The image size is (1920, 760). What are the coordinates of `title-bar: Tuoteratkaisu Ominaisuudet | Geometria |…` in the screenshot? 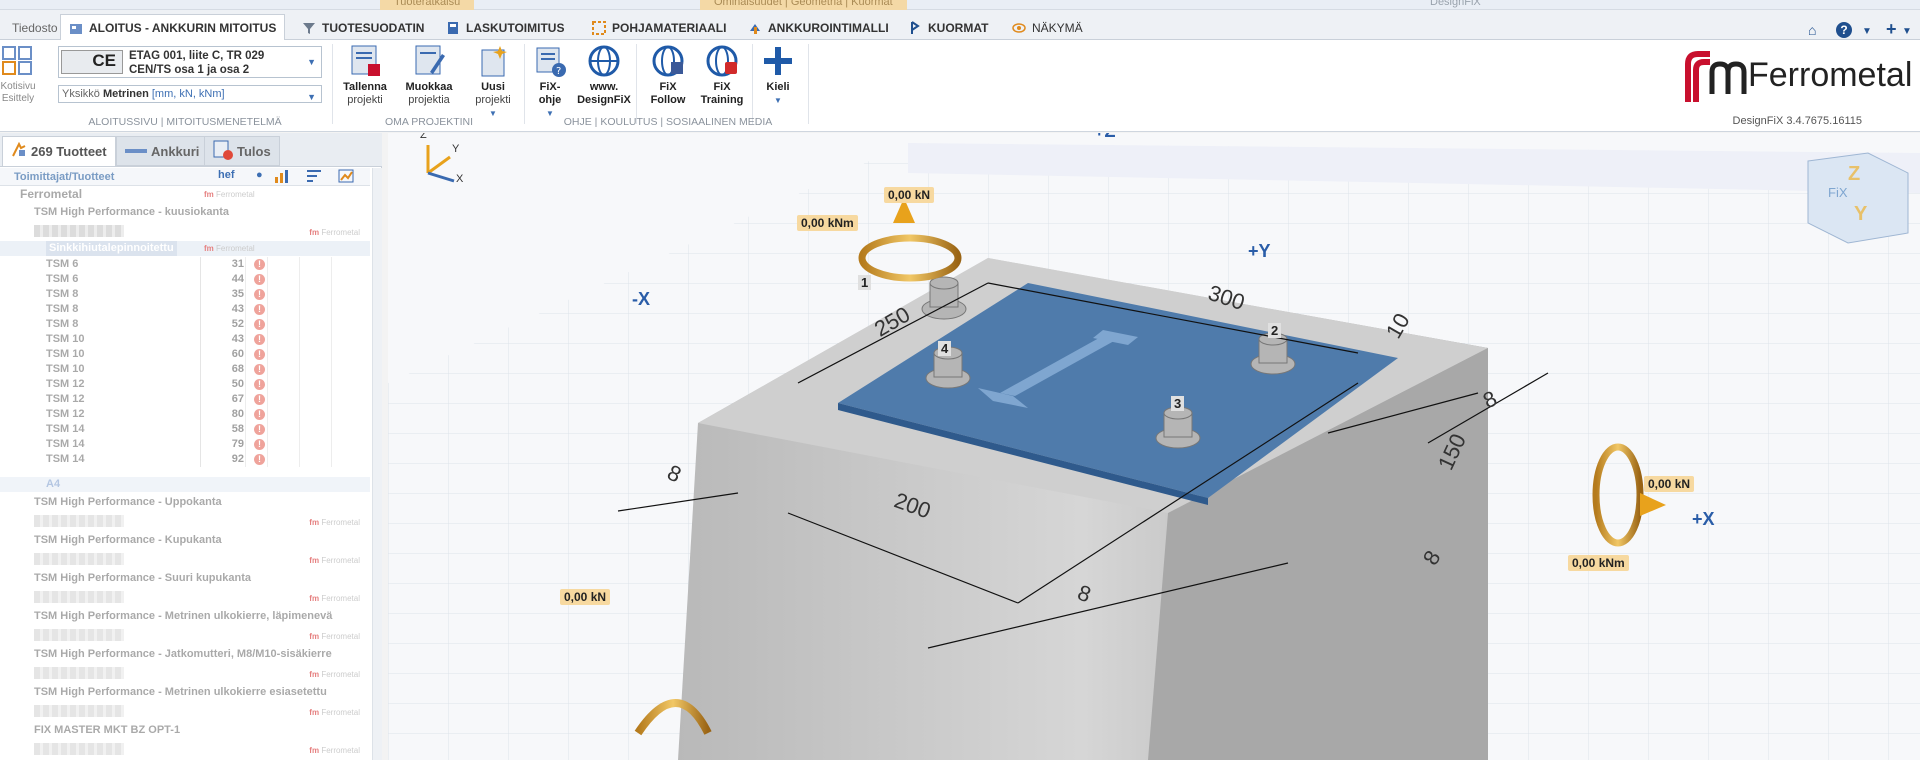 It's located at (960, 5).